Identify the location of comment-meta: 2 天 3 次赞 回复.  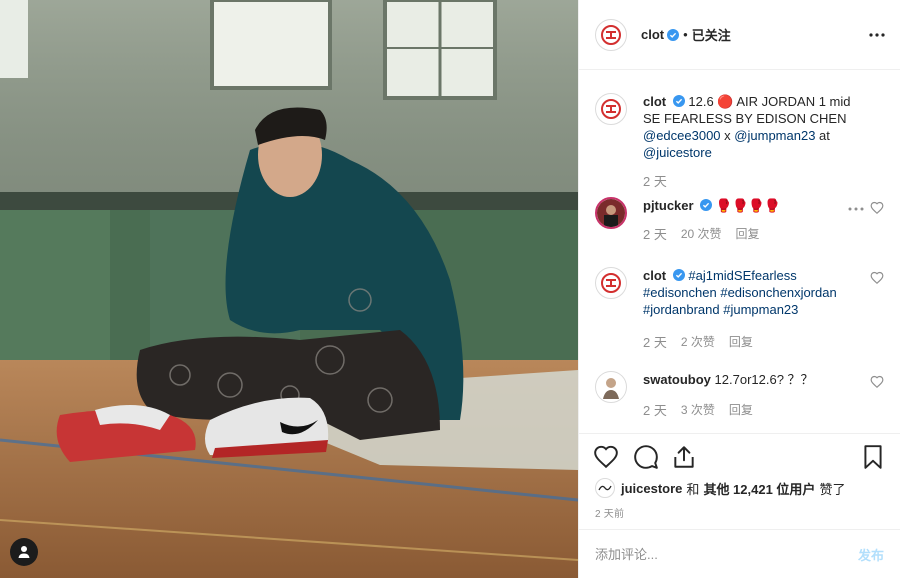
(748, 410).